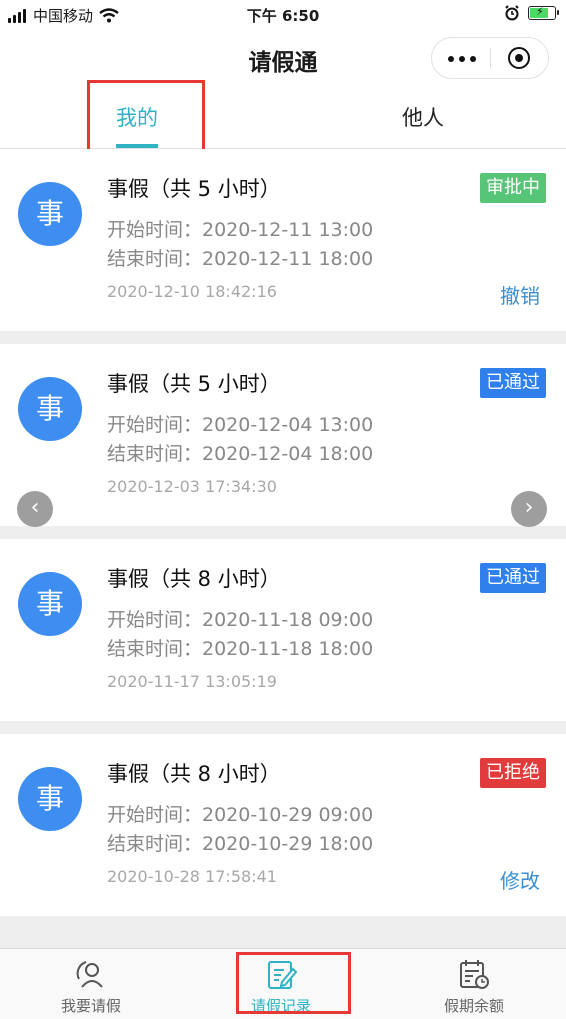  What do you see at coordinates (529, 509) in the screenshot?
I see `chevron-right-icon: ›` at bounding box center [529, 509].